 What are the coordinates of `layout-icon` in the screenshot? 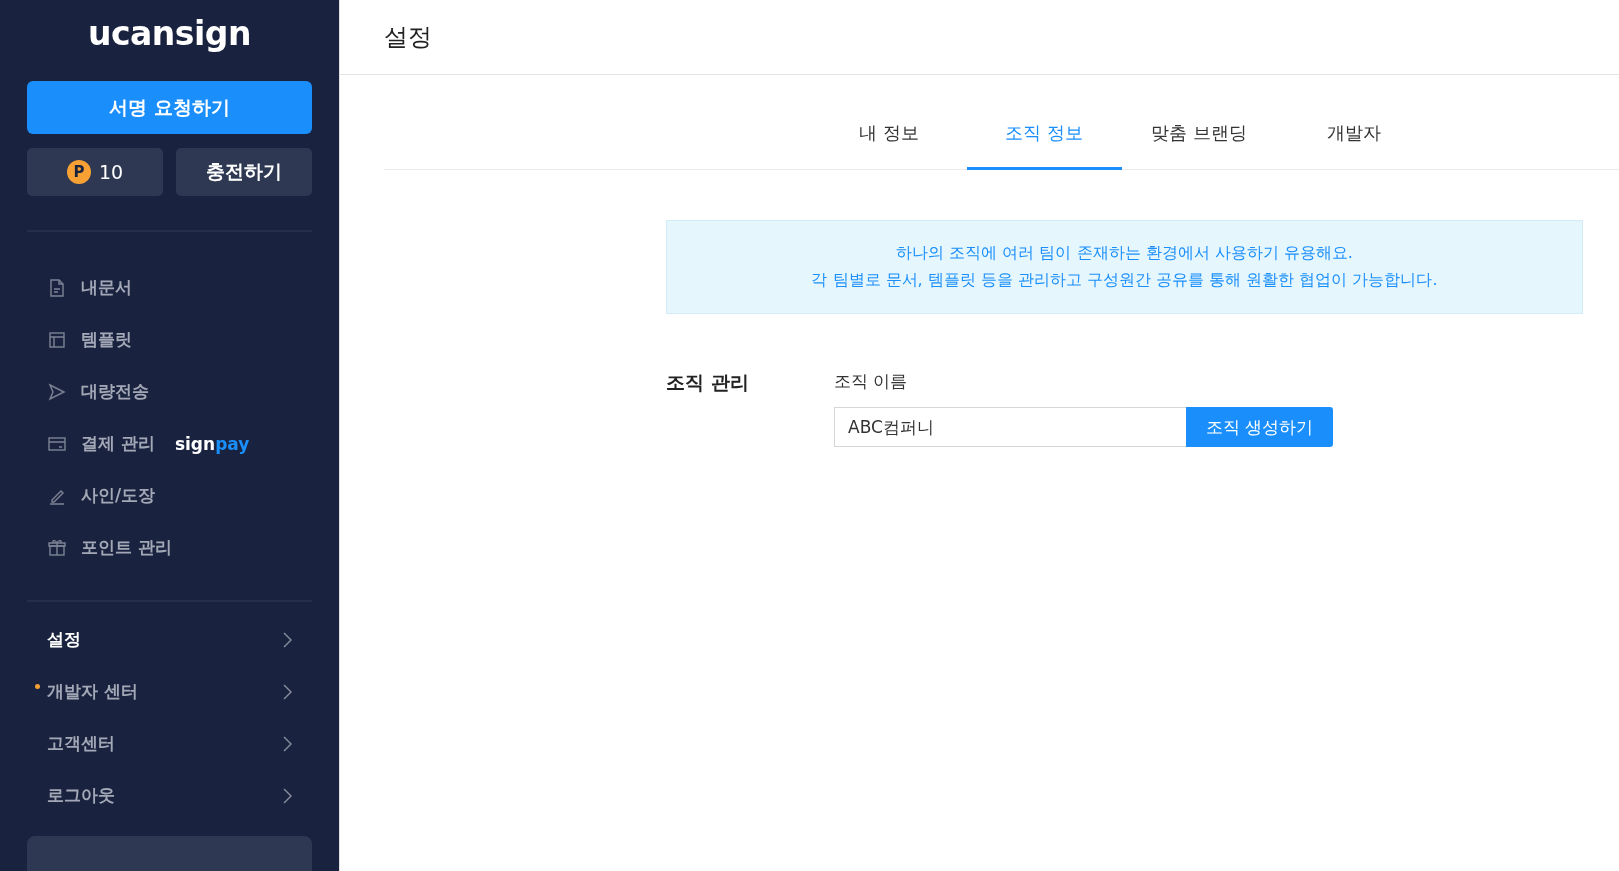 It's located at (57, 339).